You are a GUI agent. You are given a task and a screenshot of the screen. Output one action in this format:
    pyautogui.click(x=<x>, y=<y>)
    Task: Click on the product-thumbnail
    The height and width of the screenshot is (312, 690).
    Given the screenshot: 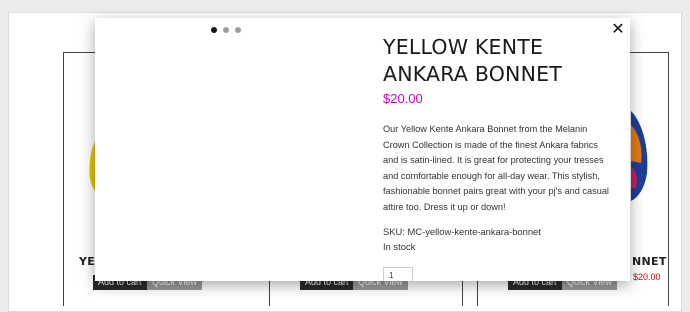 What is the action you would take?
    pyautogui.click(x=641, y=156)
    